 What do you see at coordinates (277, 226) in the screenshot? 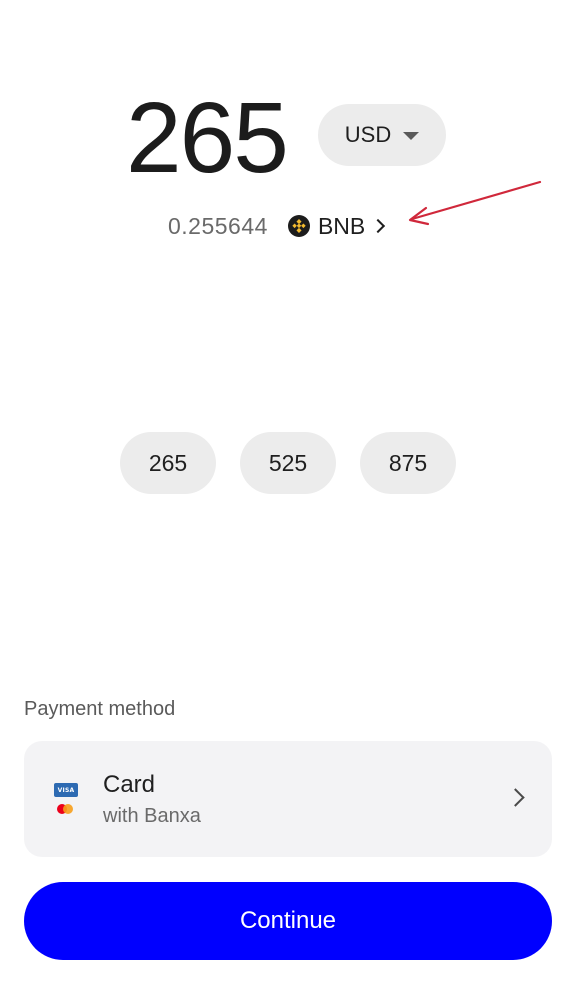
I see `conversion-row: 0.255644 BNB` at bounding box center [277, 226].